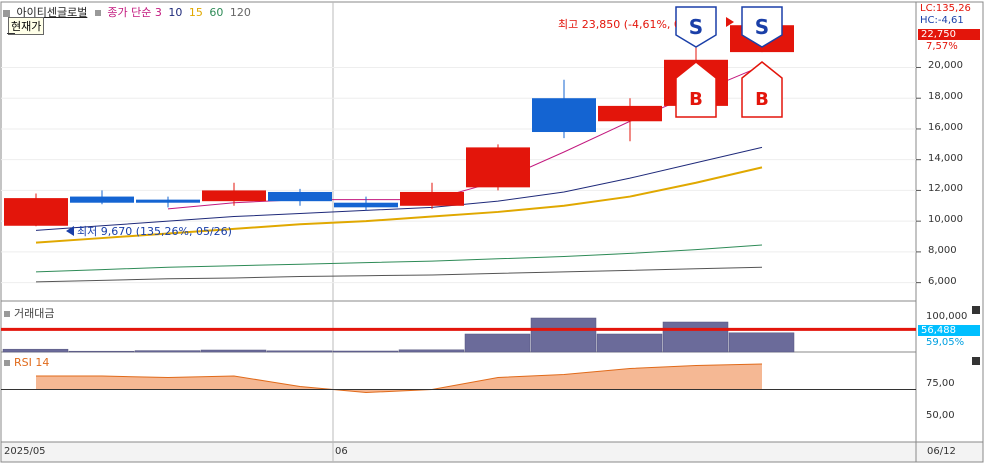 The height and width of the screenshot is (463, 984). I want to click on ma-menu-icon, so click(97, 13).